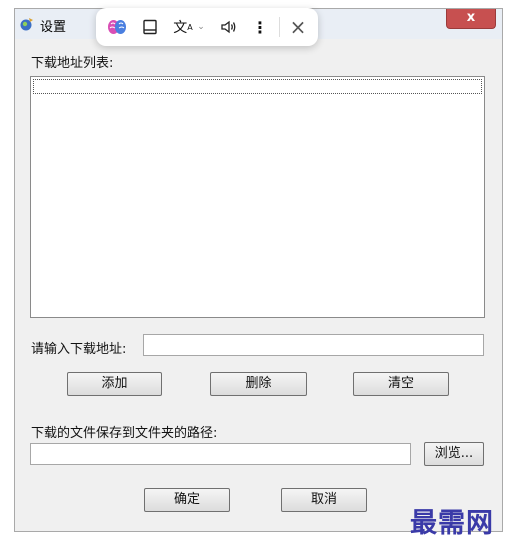  Describe the element at coordinates (207, 27) in the screenshot. I see `floating-toolbar: 文A ⌄ ⋮ ×` at that location.